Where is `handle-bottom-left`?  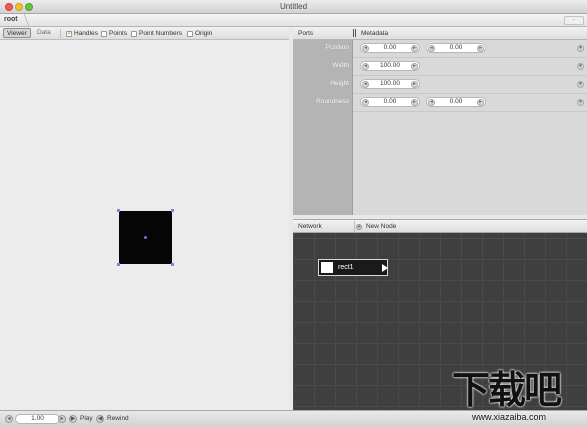
handle-bottom-left is located at coordinates (118, 264).